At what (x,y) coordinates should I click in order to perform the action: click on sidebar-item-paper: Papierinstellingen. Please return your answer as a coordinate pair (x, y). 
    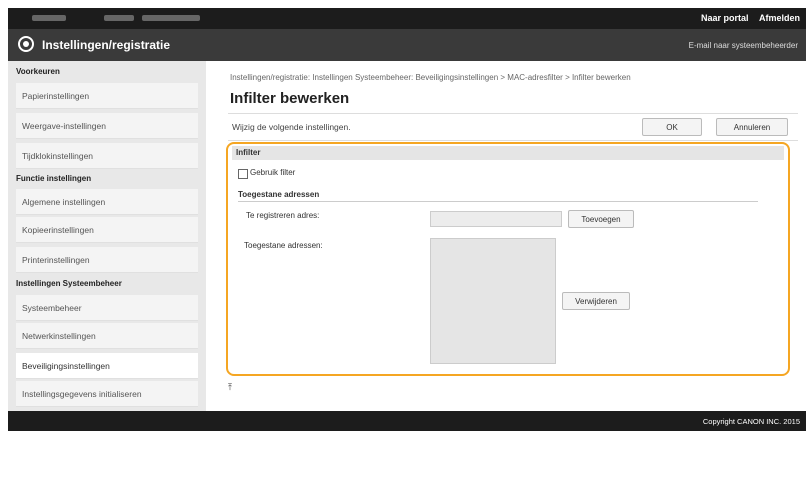
    Looking at the image, I should click on (107, 96).